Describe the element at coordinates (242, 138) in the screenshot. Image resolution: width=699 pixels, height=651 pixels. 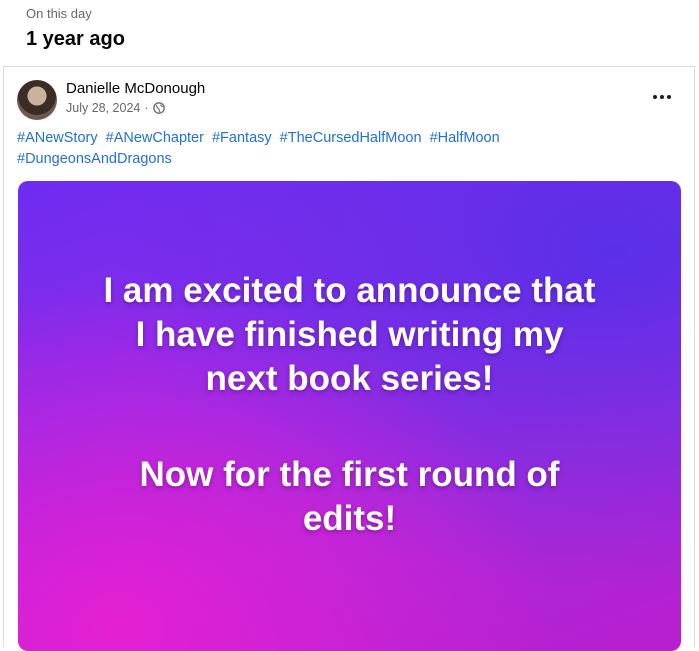
I see `hashtag-fantasy: #Fantasy` at that location.